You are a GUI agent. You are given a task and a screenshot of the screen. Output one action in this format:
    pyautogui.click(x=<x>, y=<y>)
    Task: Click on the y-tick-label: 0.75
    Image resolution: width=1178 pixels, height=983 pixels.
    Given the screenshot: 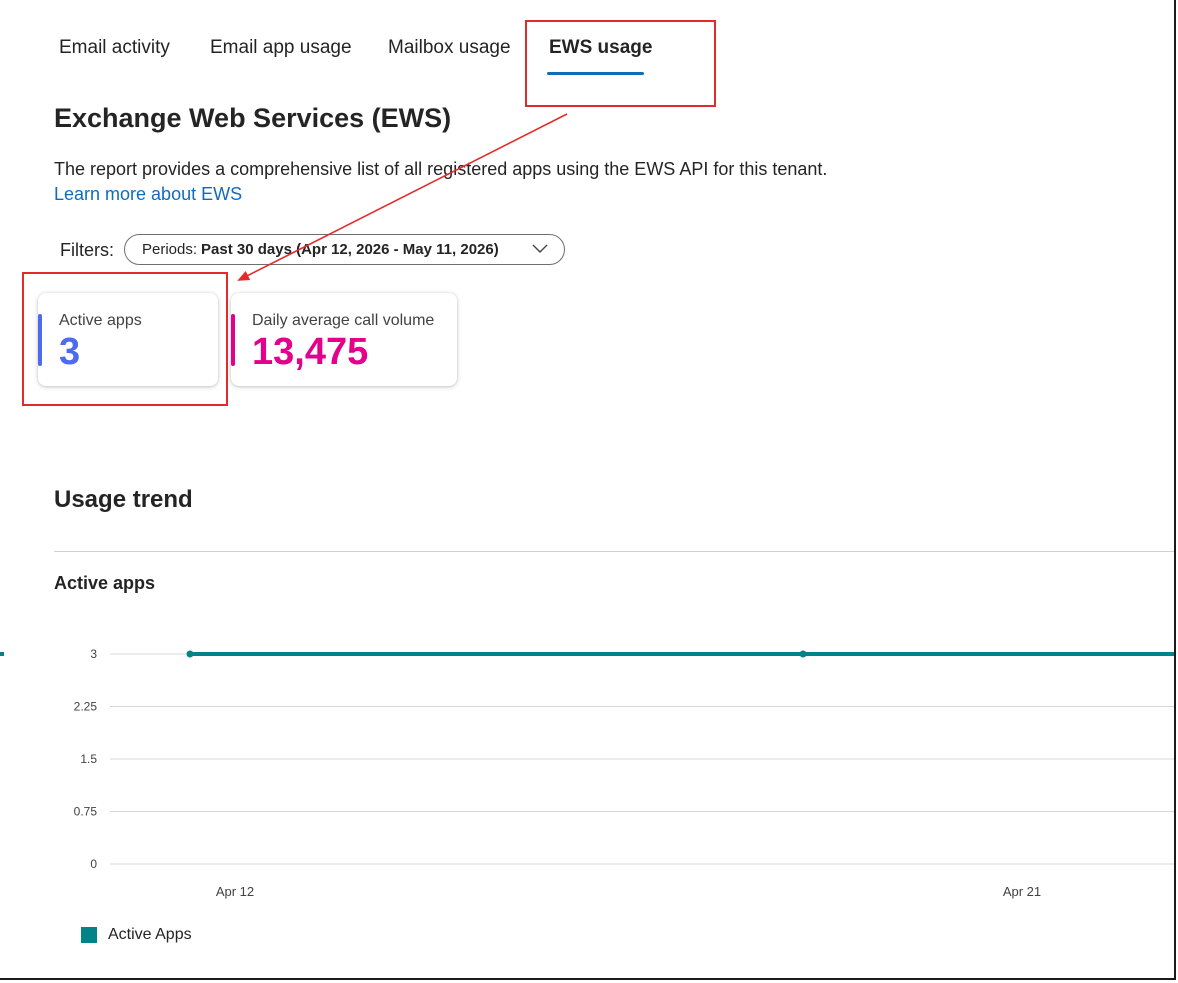 What is the action you would take?
    pyautogui.click(x=86, y=812)
    